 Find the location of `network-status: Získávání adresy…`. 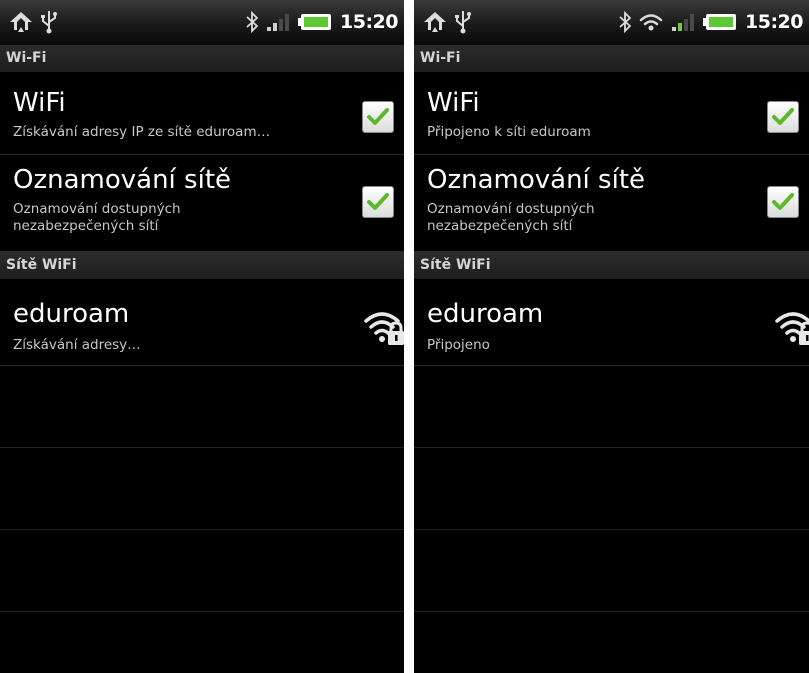

network-status: Získávání adresy… is located at coordinates (77, 345).